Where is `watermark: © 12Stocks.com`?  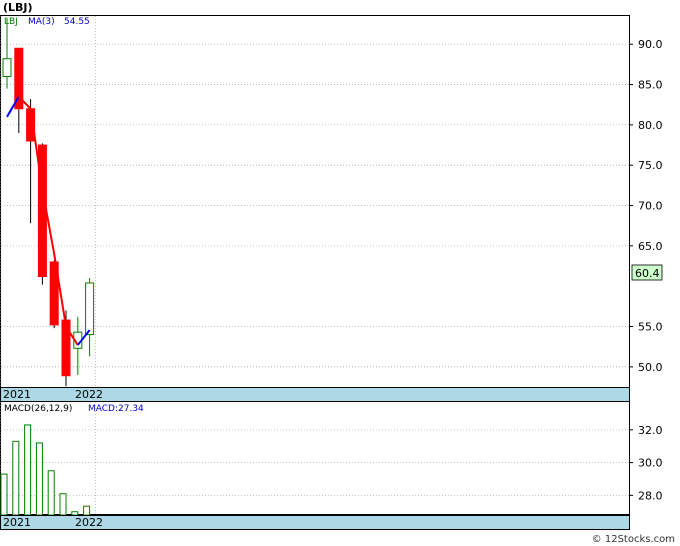 watermark: © 12Stocks.com is located at coordinates (633, 539).